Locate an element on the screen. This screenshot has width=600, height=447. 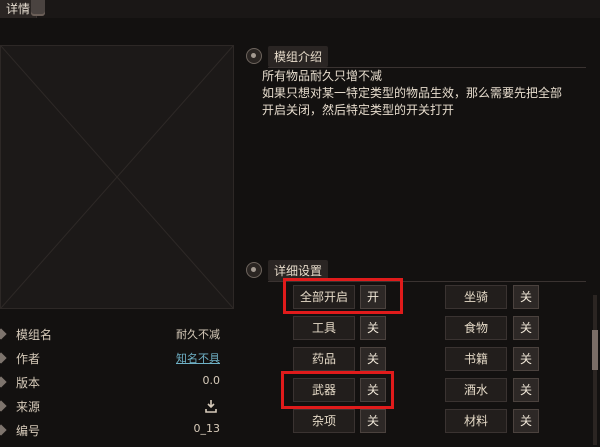
intro-line: 开启关闭，然后特定类型的开关打开 is located at coordinates (358, 110).